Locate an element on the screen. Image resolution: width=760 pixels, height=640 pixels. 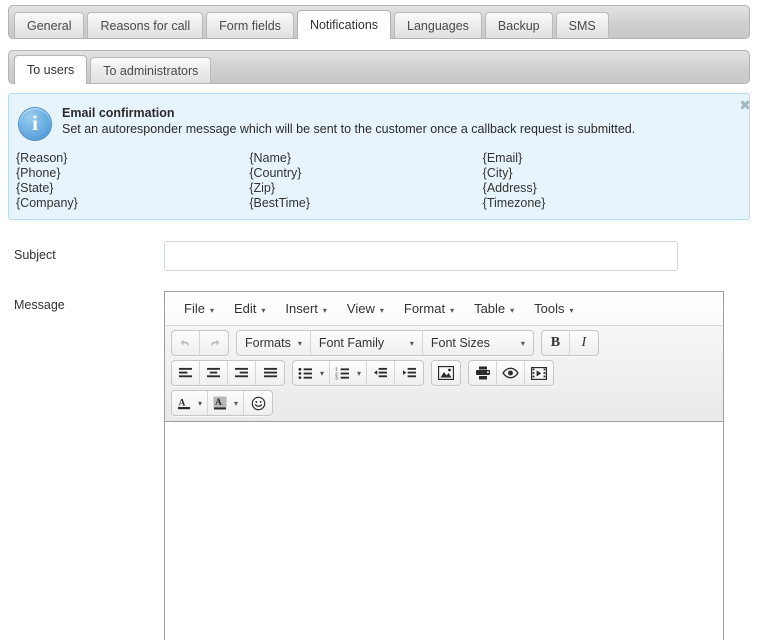
output-group is located at coordinates (511, 373).